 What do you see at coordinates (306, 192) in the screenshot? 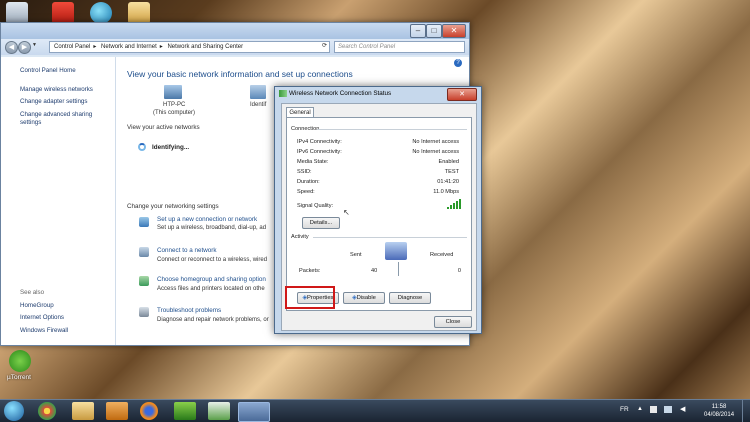
I see `speed-label: Speed:` at bounding box center [306, 192].